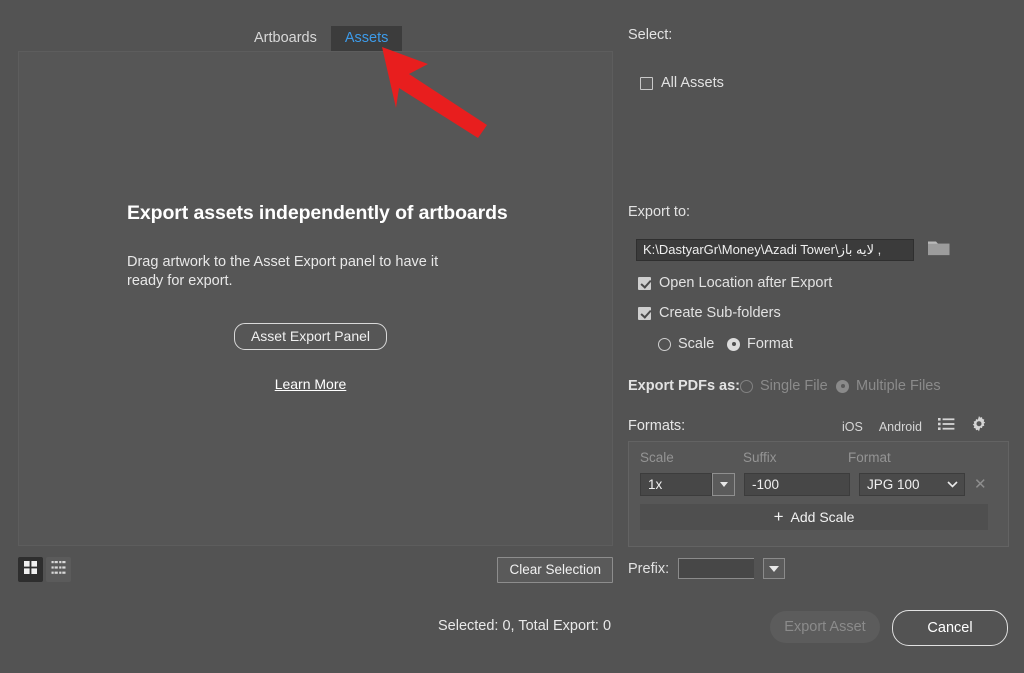 The width and height of the screenshot is (1024, 673). I want to click on col-format-header: Format, so click(869, 457).